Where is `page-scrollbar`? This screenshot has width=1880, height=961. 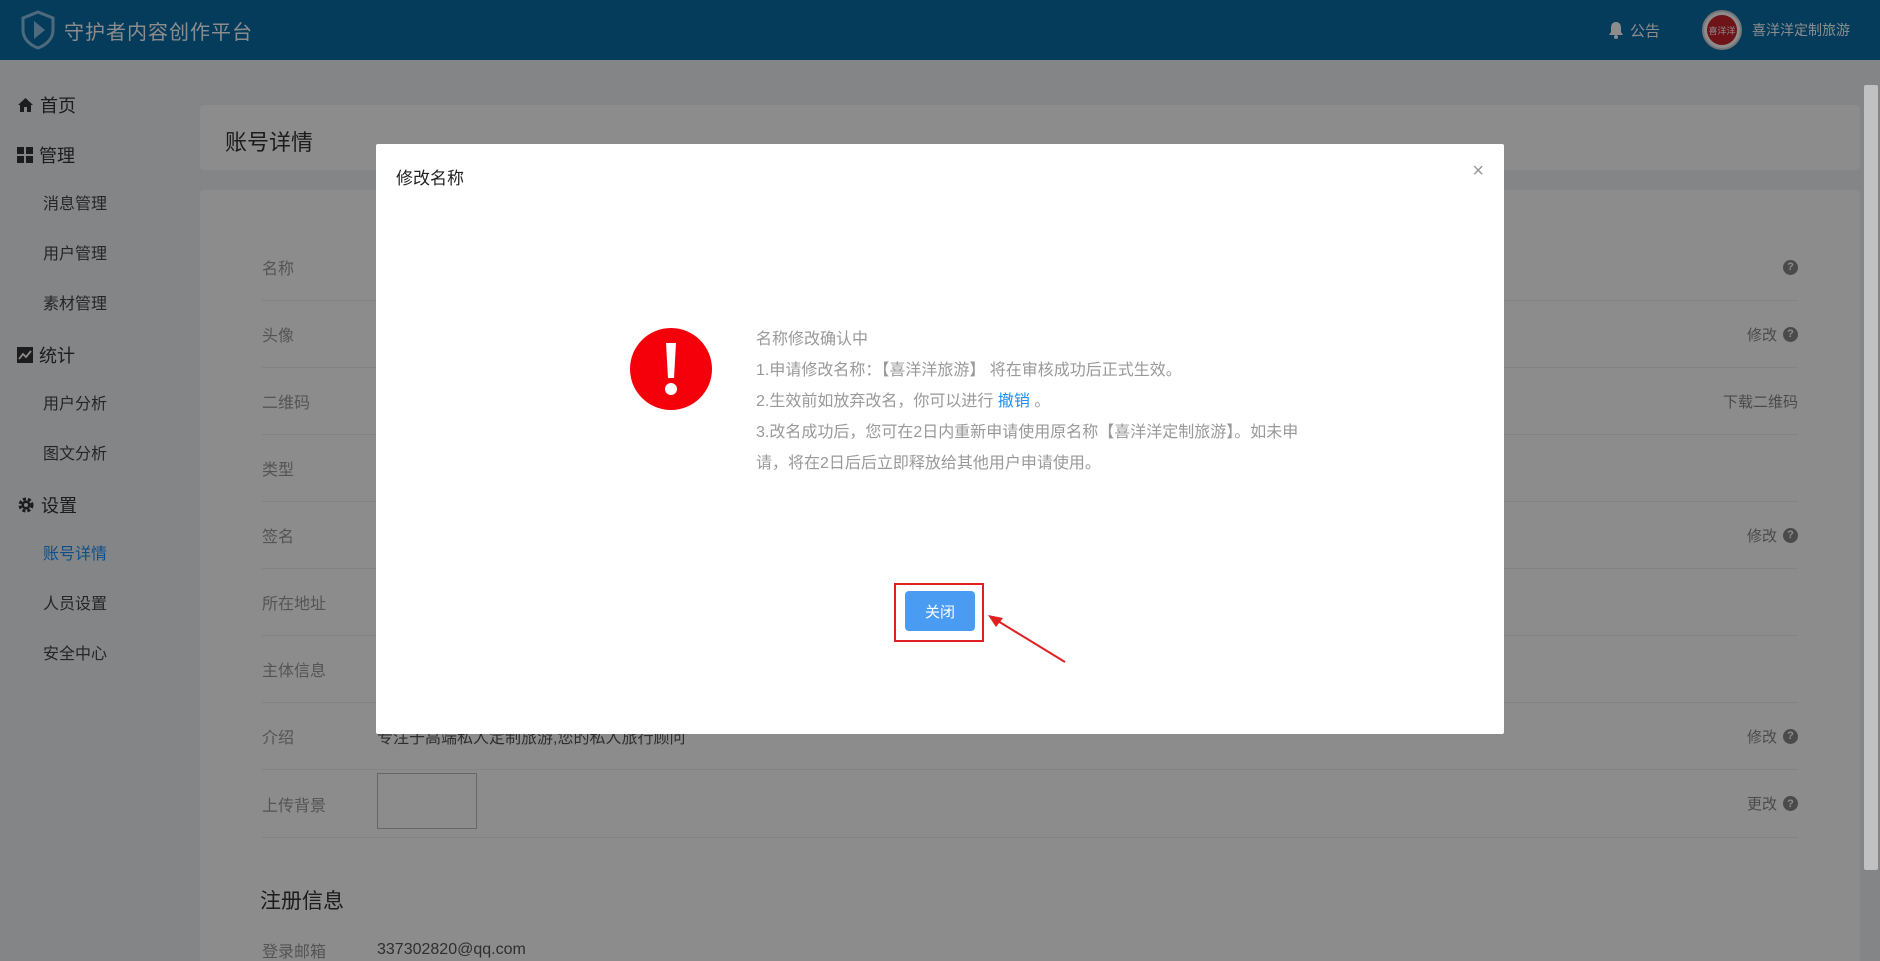
page-scrollbar is located at coordinates (1871, 477).